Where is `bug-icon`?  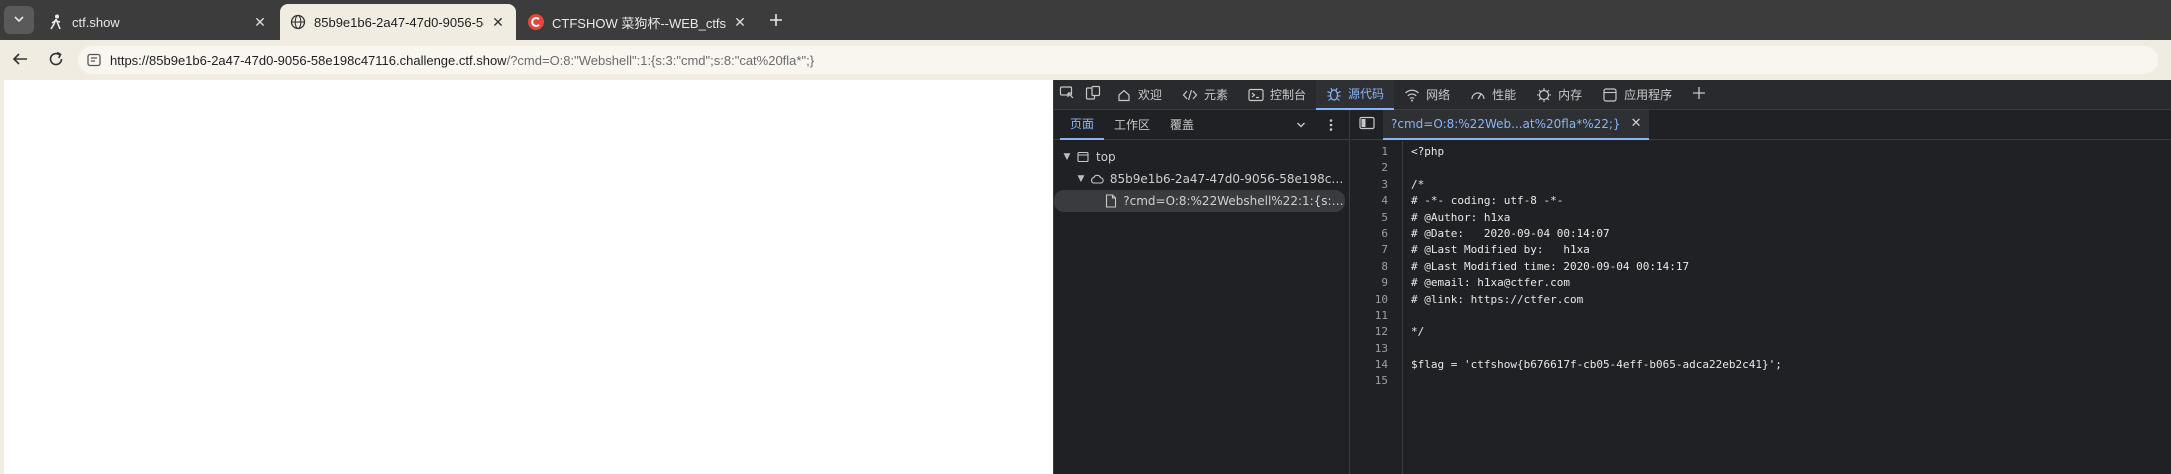 bug-icon is located at coordinates (1334, 94).